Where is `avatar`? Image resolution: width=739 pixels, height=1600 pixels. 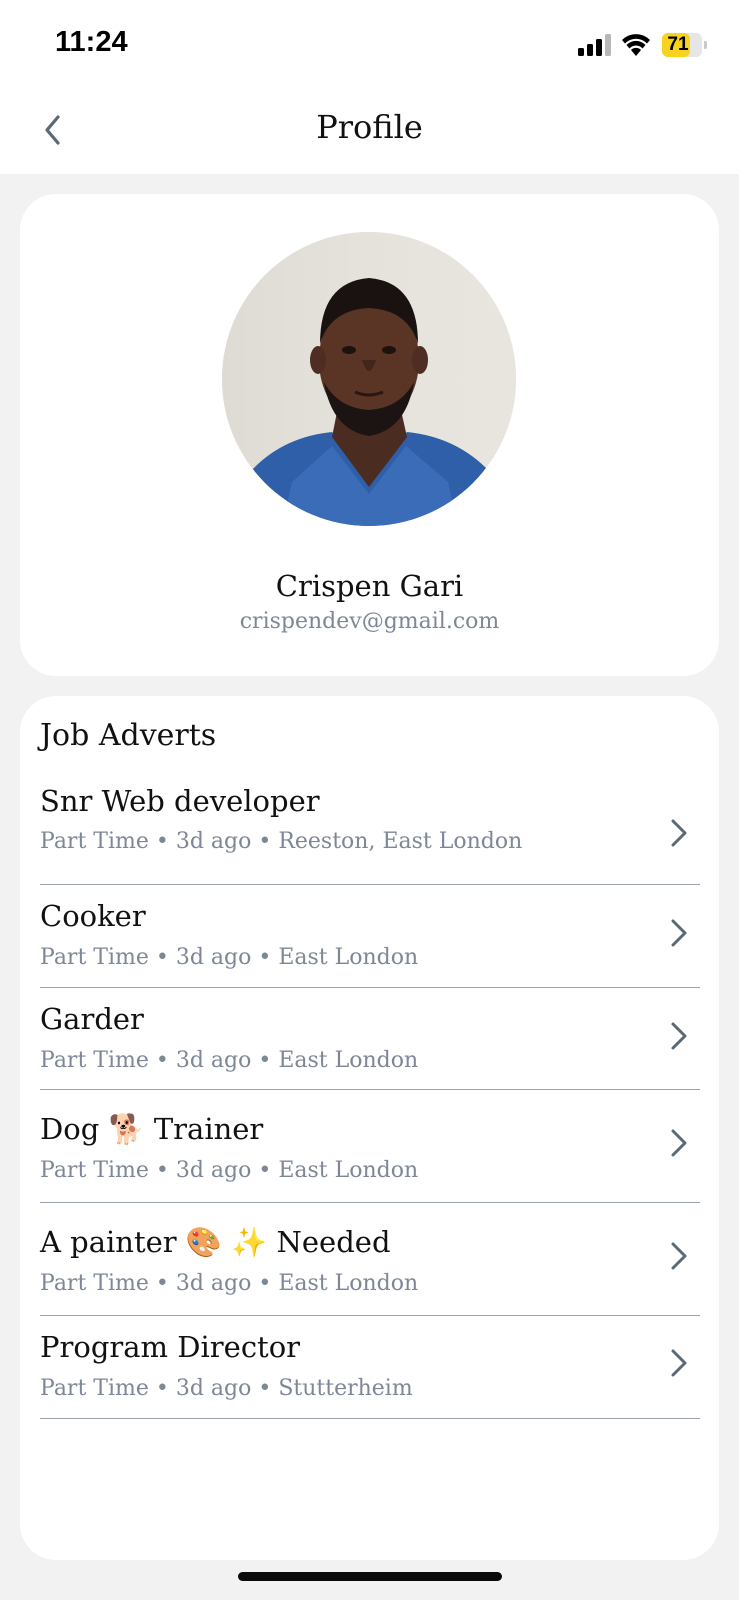 avatar is located at coordinates (369, 379).